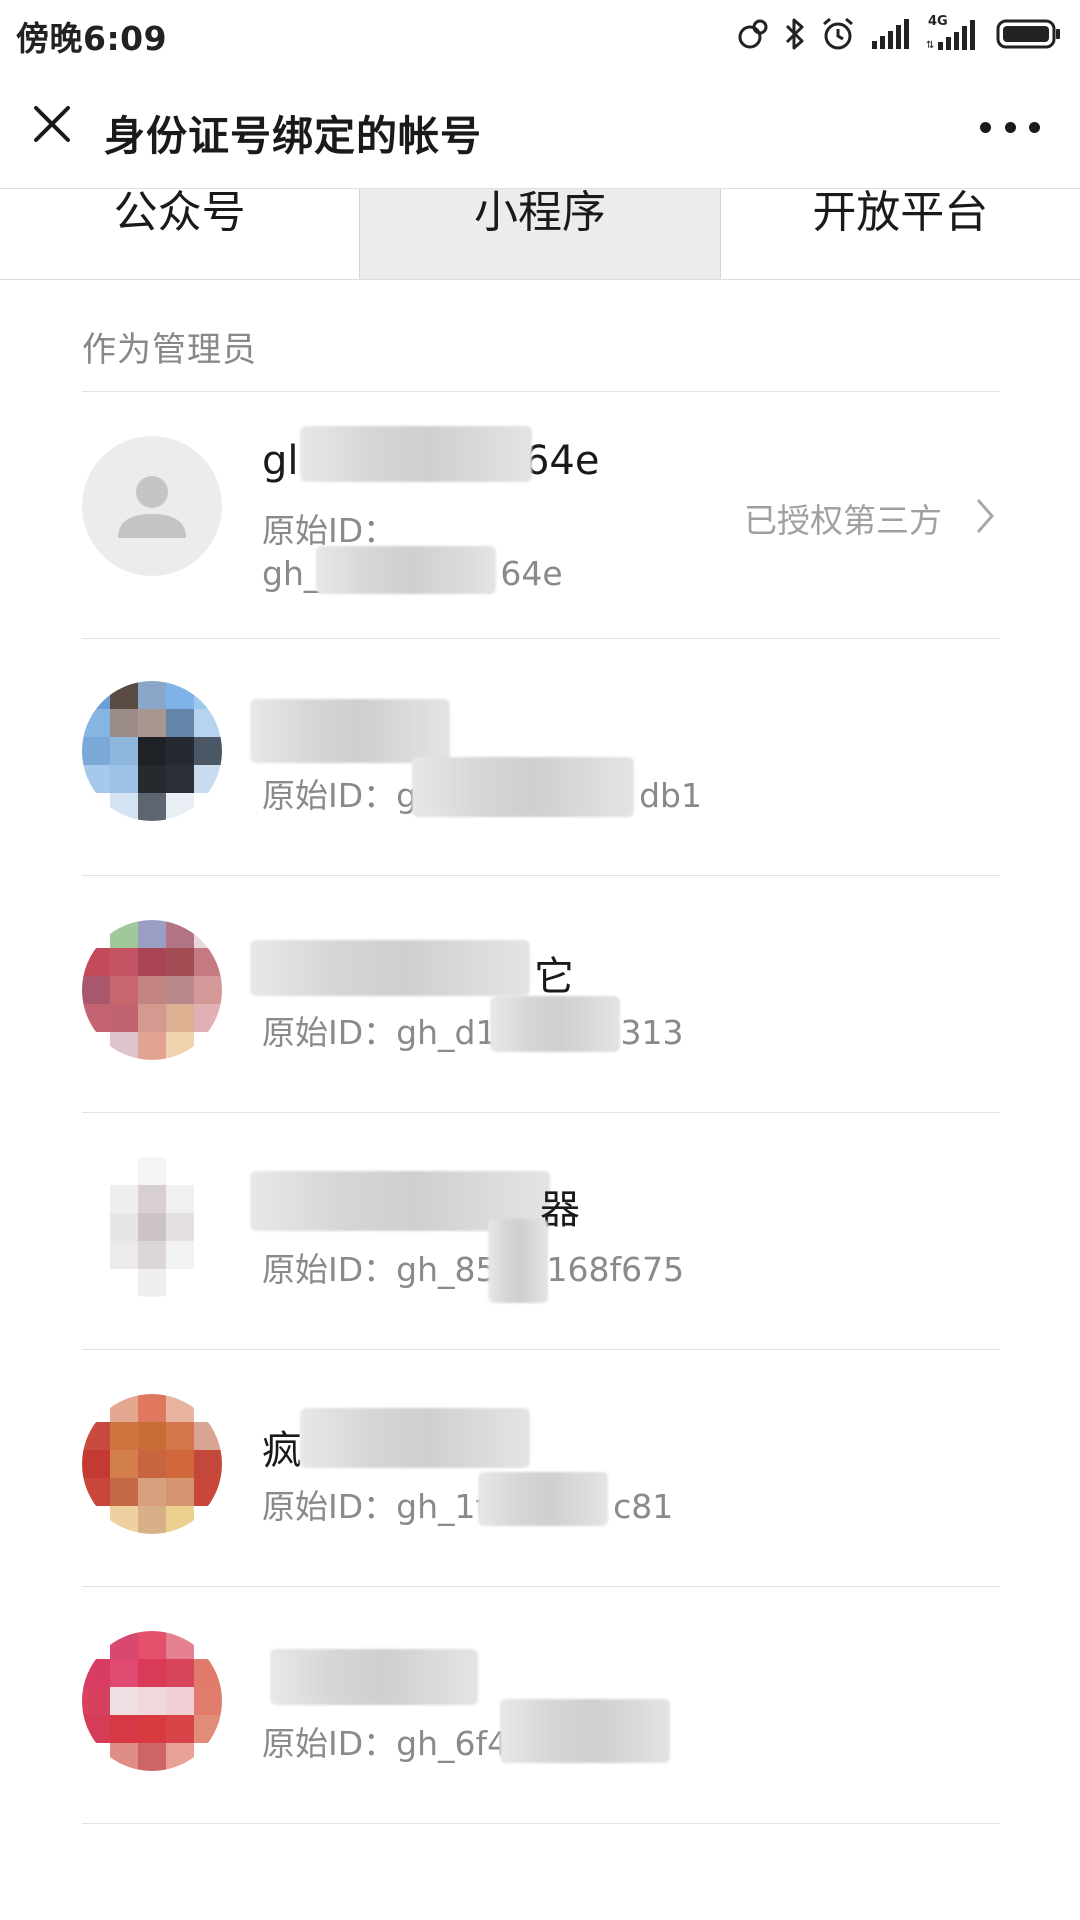 The height and width of the screenshot is (1920, 1080). Describe the element at coordinates (446, 1032) in the screenshot. I see `id-prefix: gh_d1` at that location.